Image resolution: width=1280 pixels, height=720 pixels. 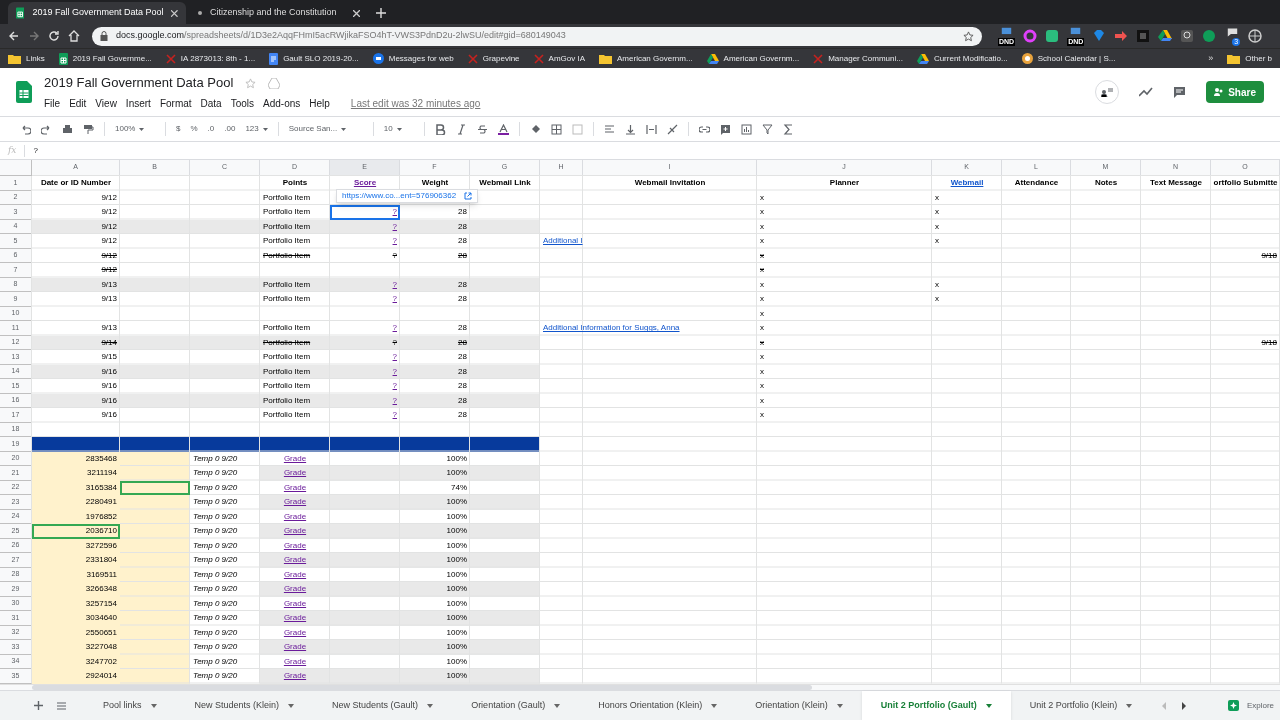 I want to click on sheets-logo-icon, so click(x=24, y=92).